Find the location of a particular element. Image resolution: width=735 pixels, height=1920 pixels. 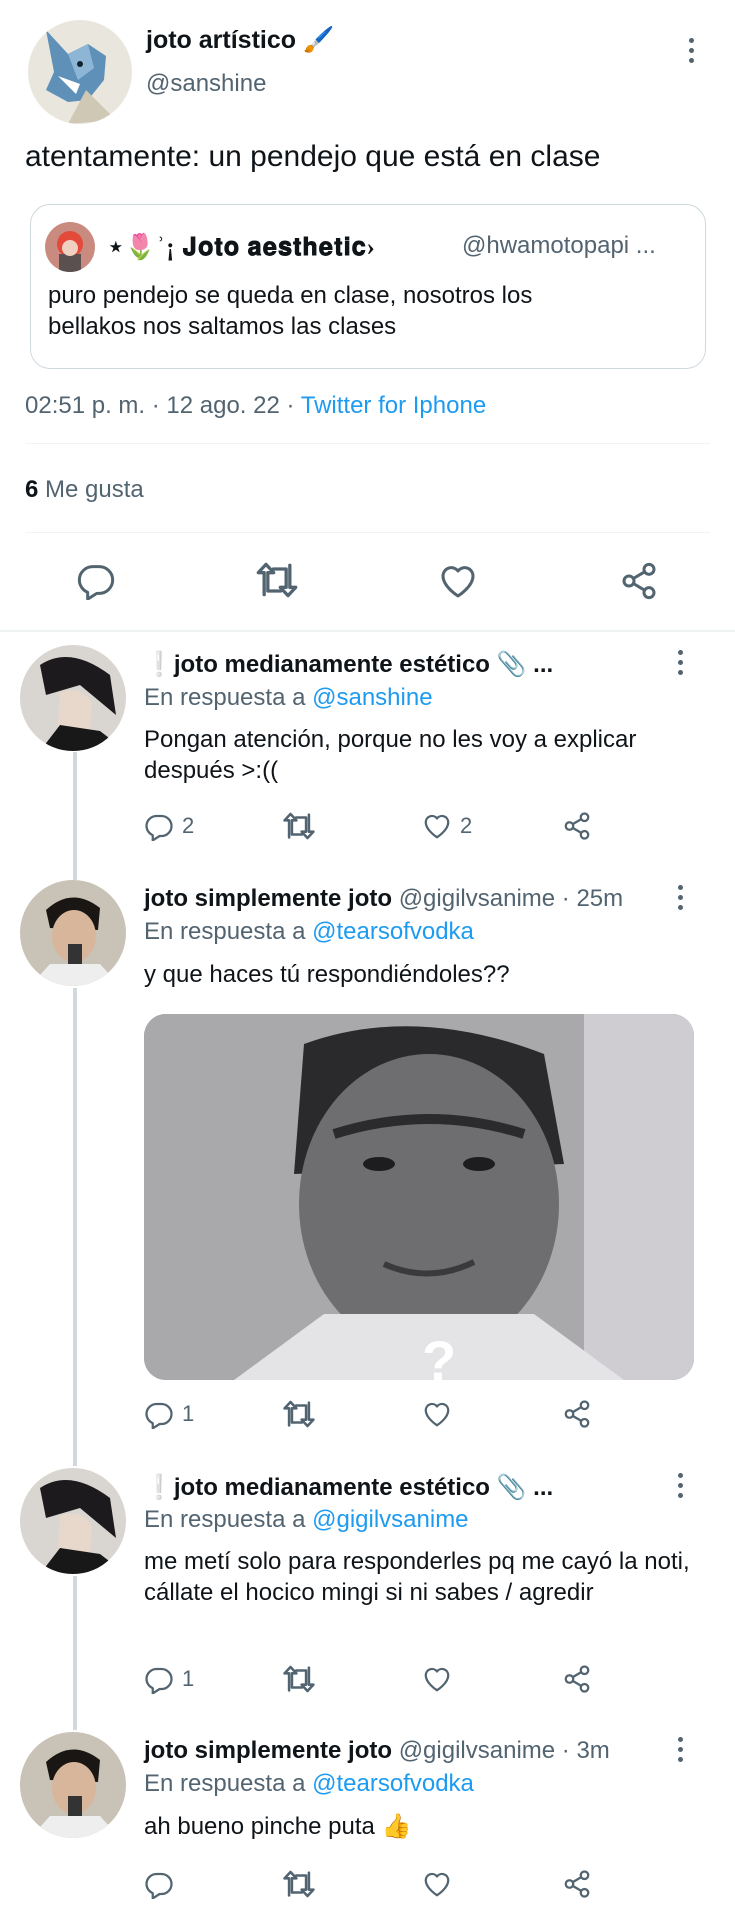

quote-author-avatar is located at coordinates (70, 247).